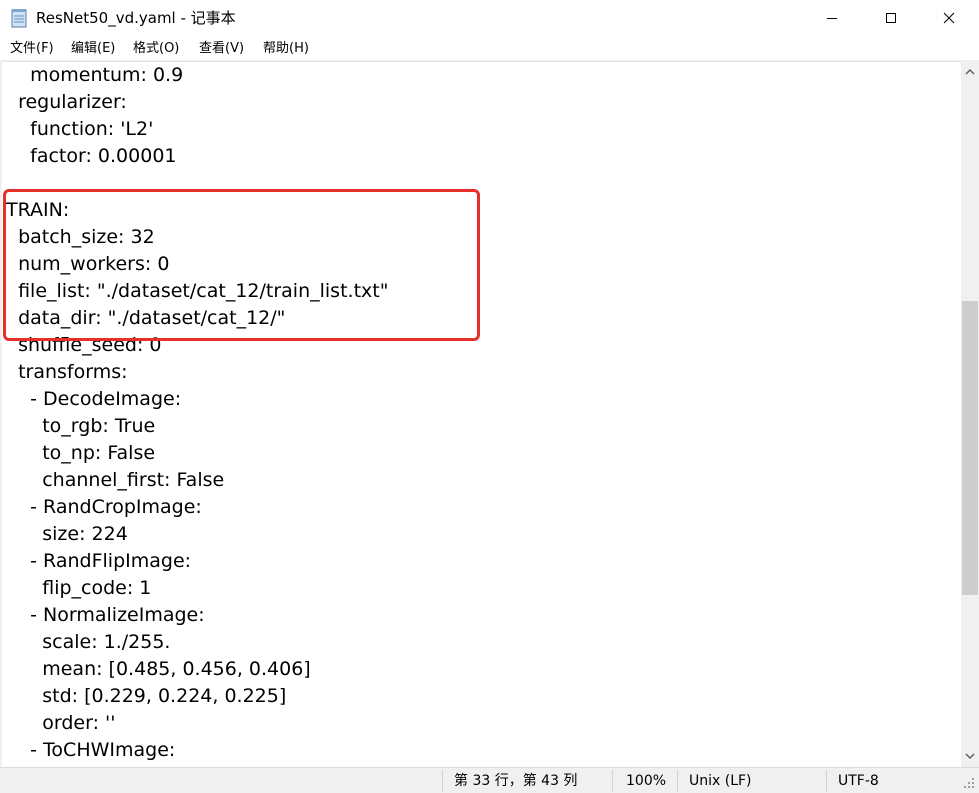  I want to click on editor-line: regularizer:, so click(66, 102).